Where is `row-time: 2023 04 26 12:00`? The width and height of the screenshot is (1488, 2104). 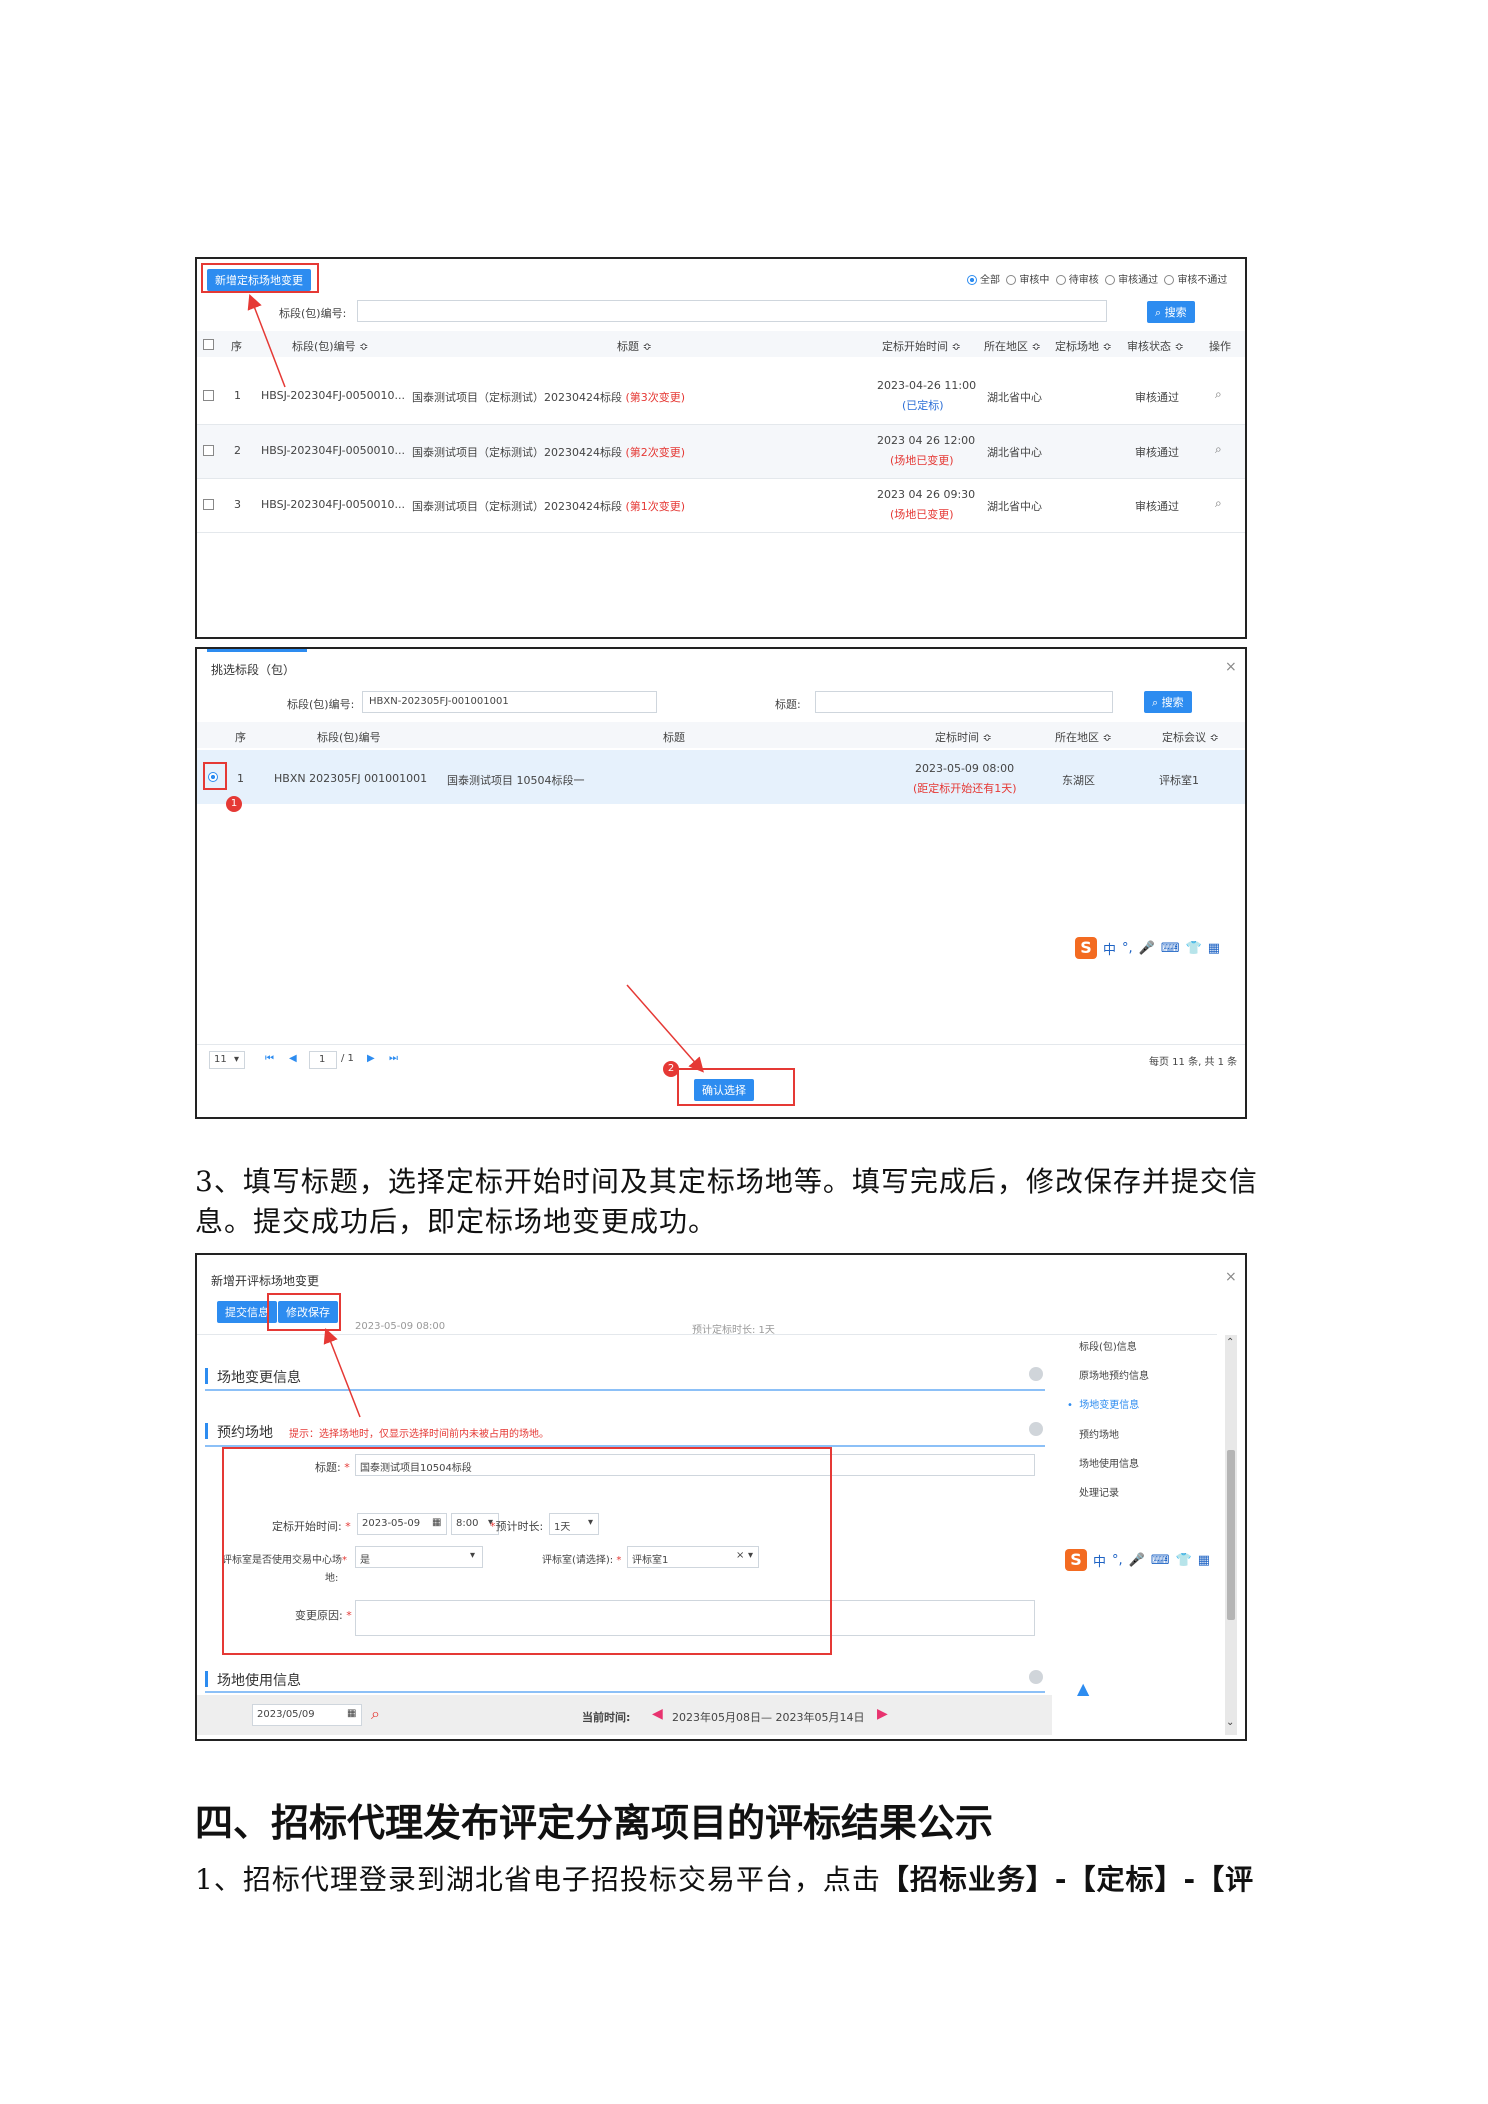
row-time: 2023 04 26 12:00 is located at coordinates (926, 440).